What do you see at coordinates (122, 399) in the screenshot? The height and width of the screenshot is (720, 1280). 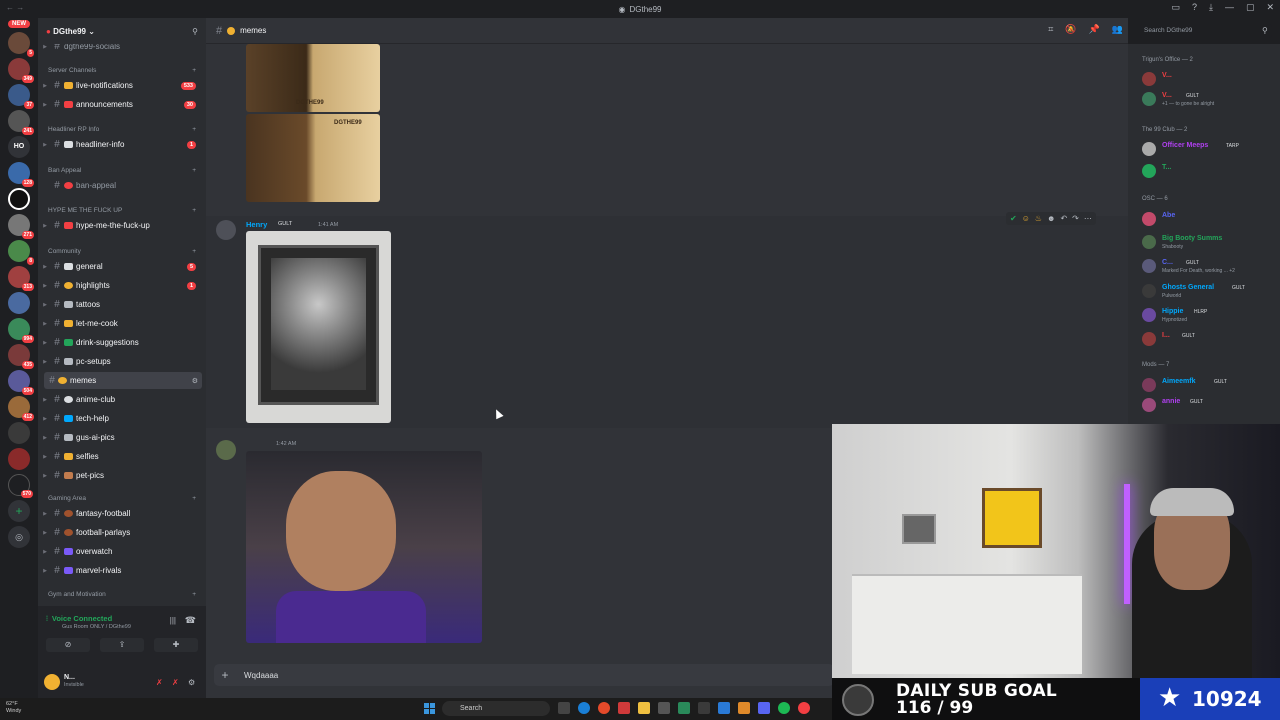 I see `channel-anime-club: ▶ # anime-club` at bounding box center [122, 399].